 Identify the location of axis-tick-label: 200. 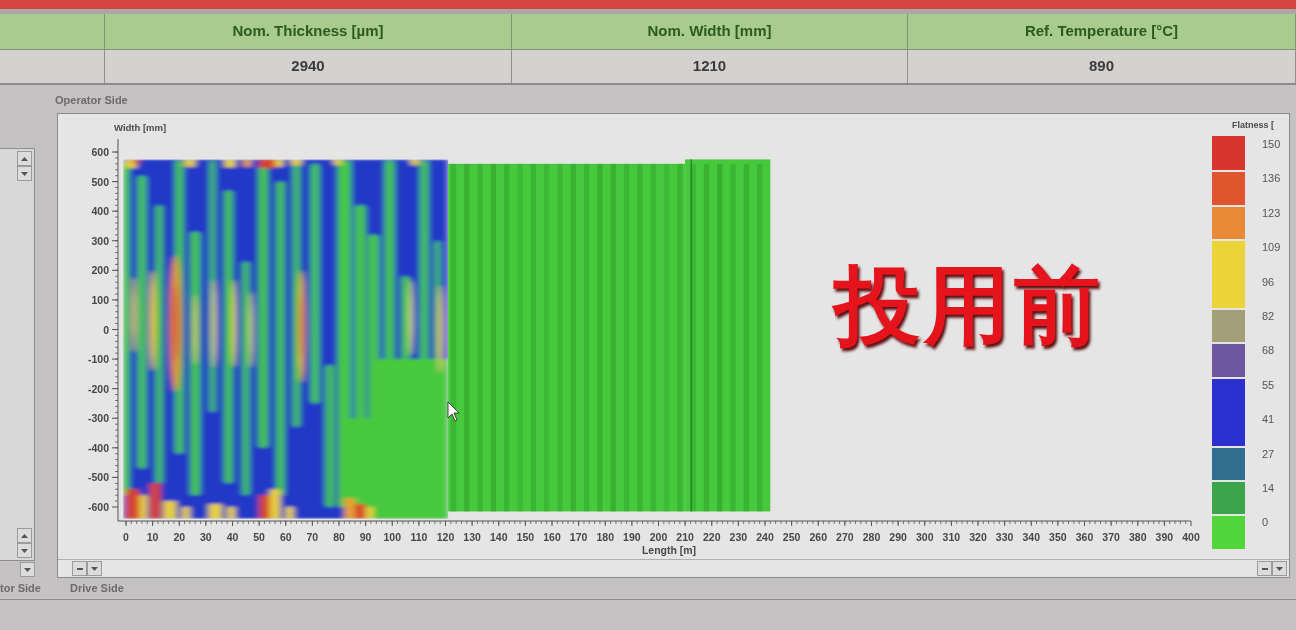
(658, 537).